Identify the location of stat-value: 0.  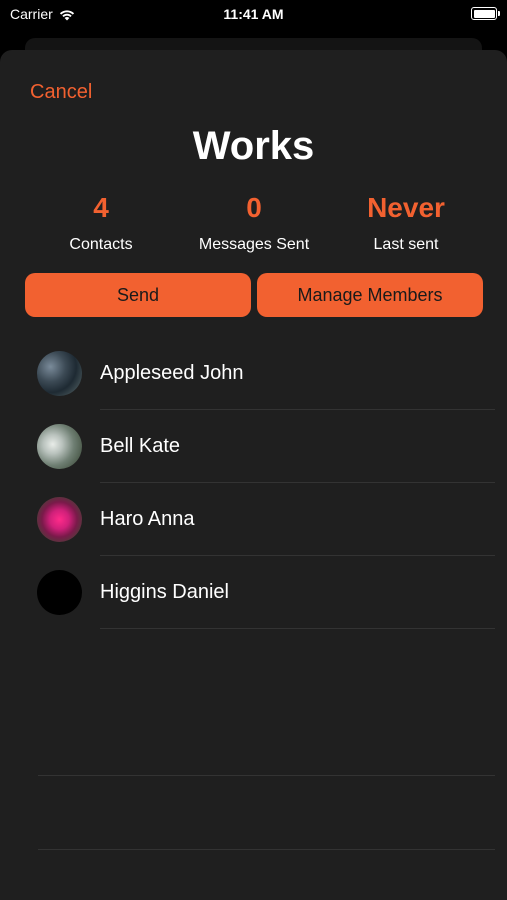
(254, 207).